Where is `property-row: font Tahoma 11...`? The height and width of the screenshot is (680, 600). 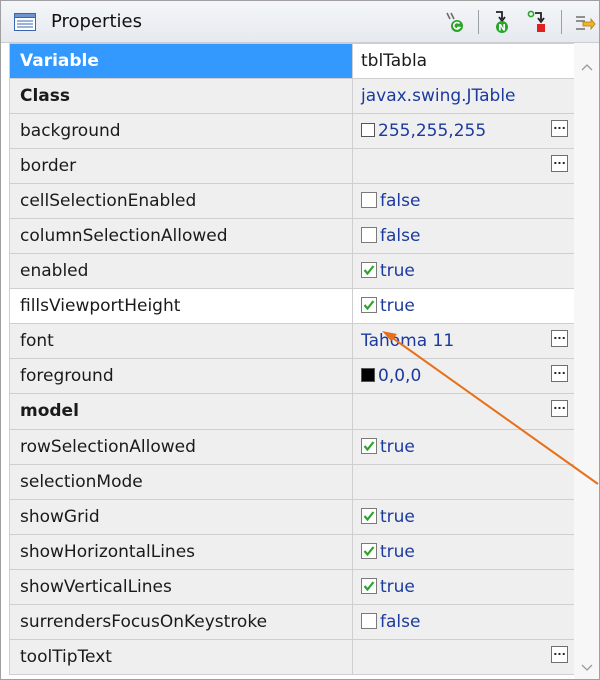 property-row: font Tahoma 11... is located at coordinates (292, 341).